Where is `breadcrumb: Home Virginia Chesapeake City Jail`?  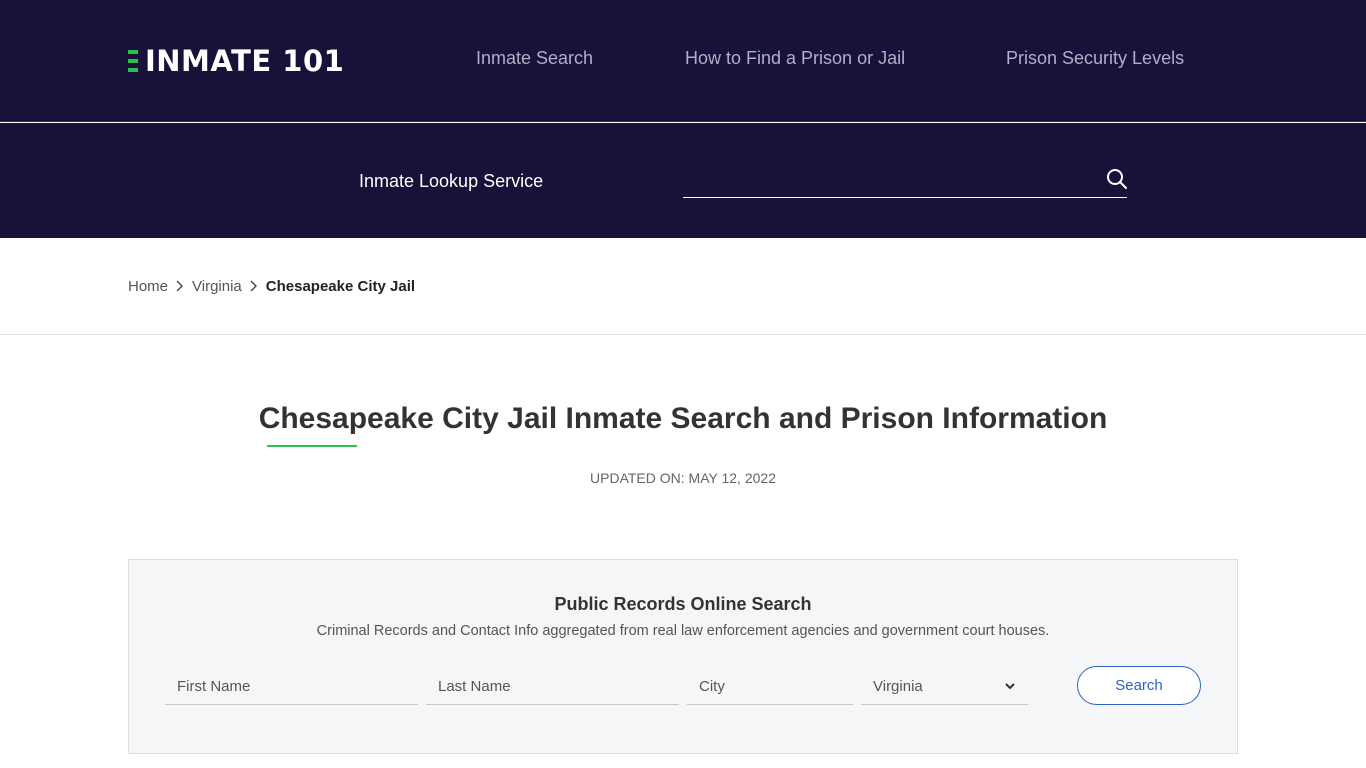 breadcrumb: Home Virginia Chesapeake City Jail is located at coordinates (271, 286).